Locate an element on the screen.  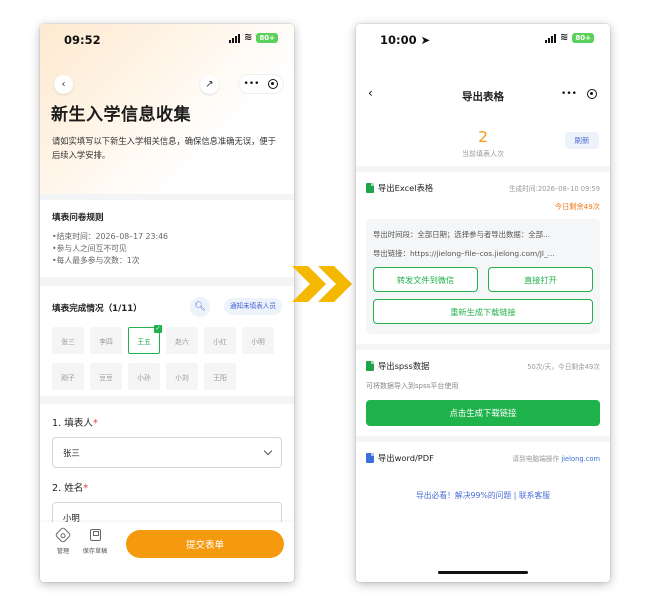
filler-select: 张三 is located at coordinates (167, 452).